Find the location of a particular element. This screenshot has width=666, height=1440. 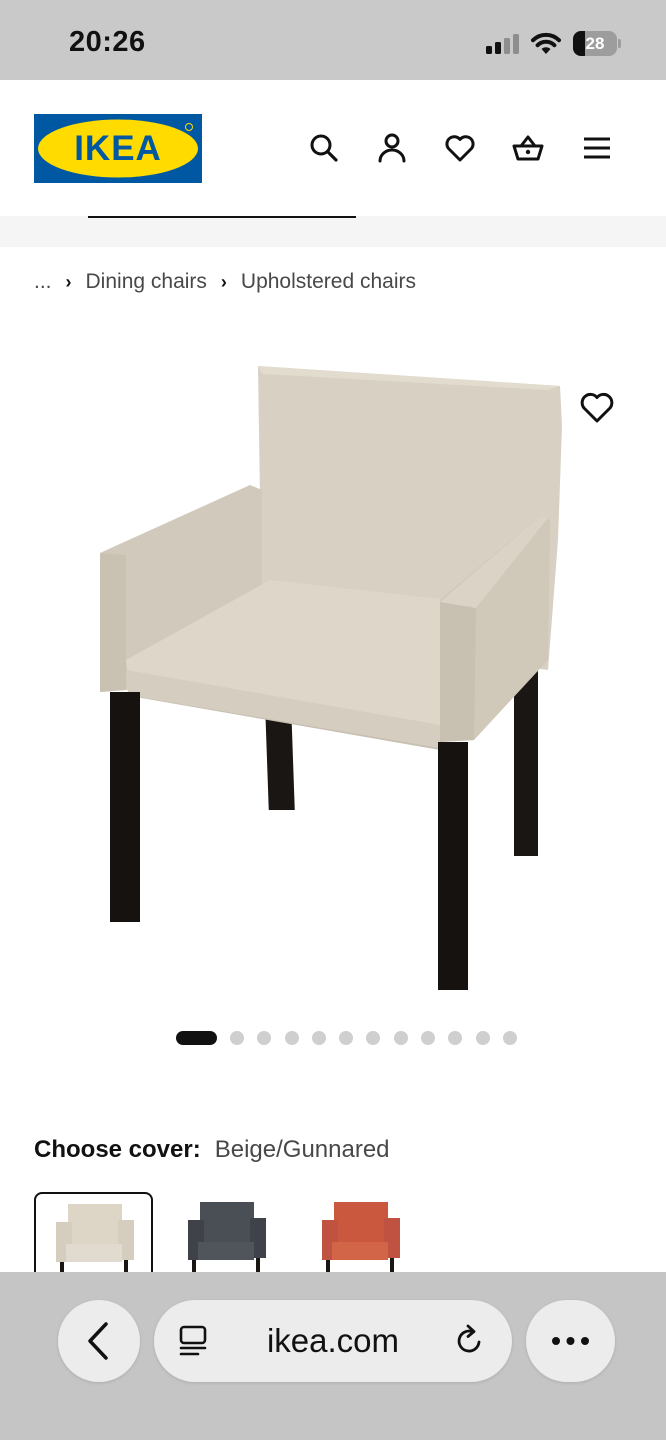

ikea-logo: IKEA is located at coordinates (118, 148).